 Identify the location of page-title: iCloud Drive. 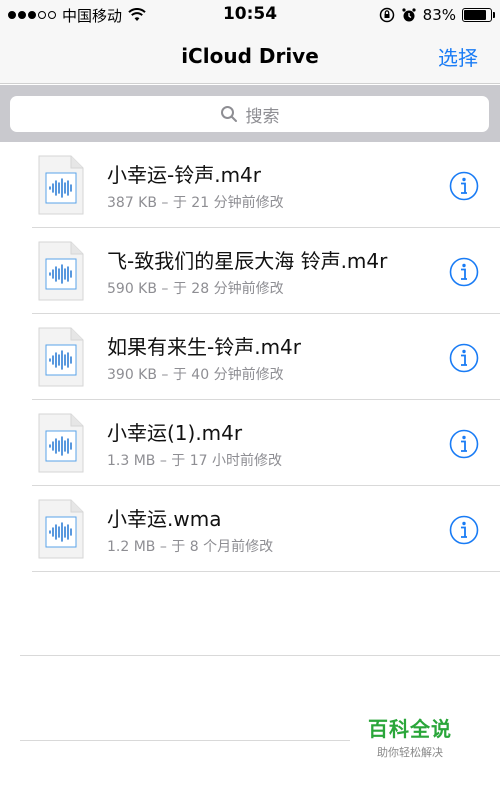
(250, 56).